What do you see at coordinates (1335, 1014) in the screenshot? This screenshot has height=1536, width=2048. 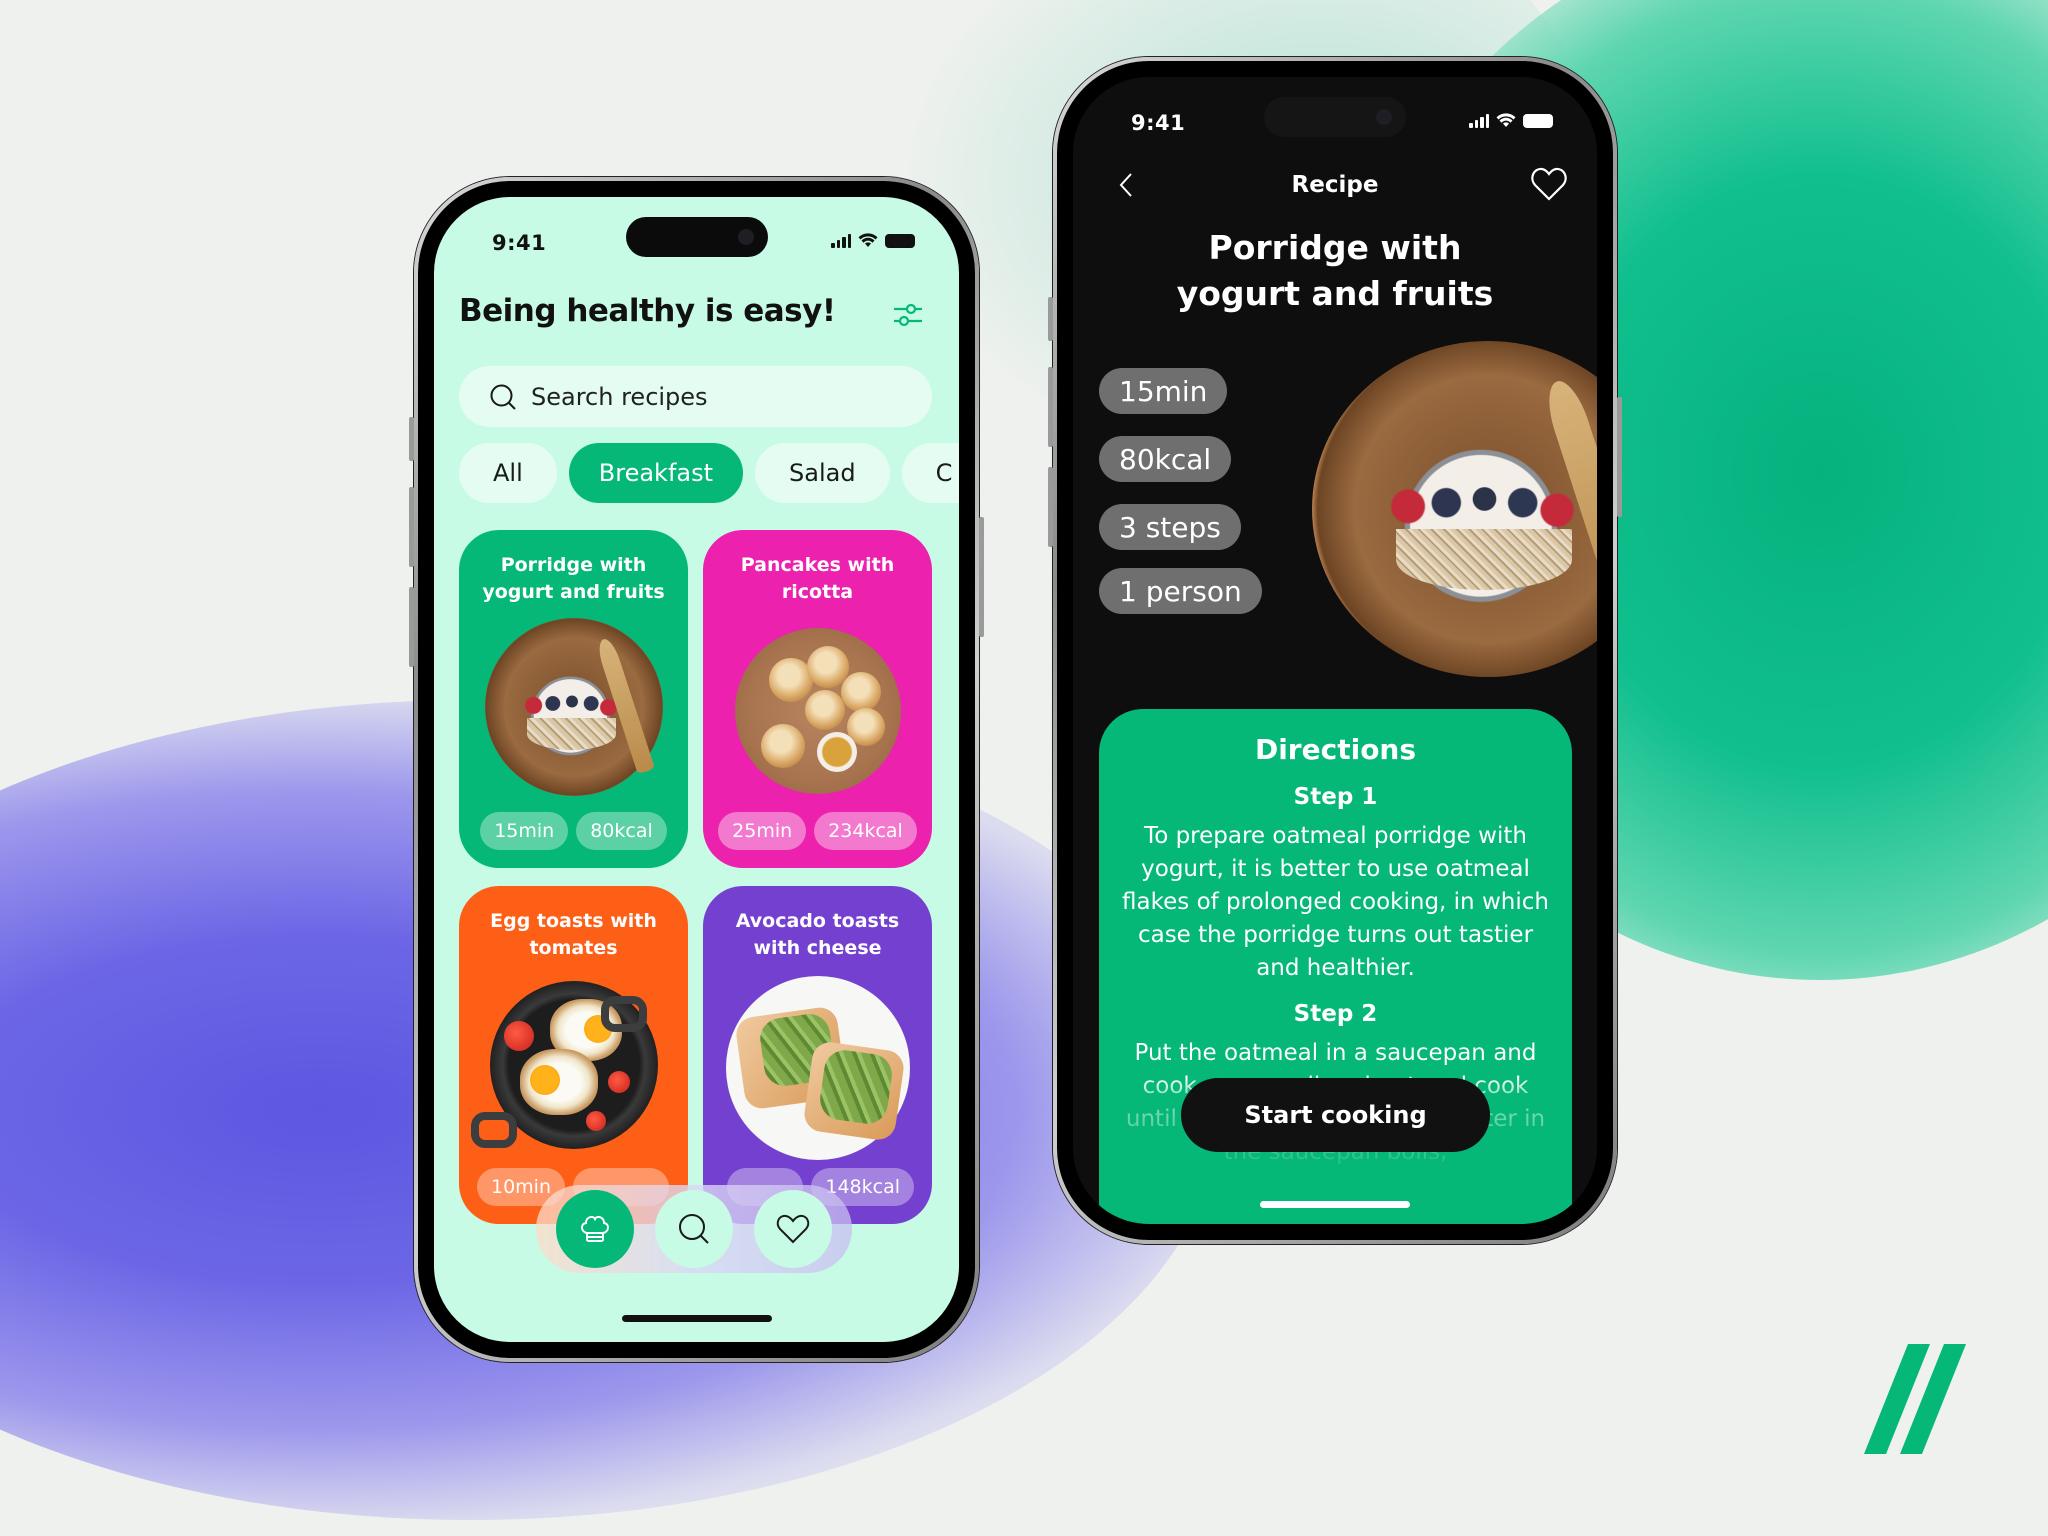 I see `step-title: Step 2` at bounding box center [1335, 1014].